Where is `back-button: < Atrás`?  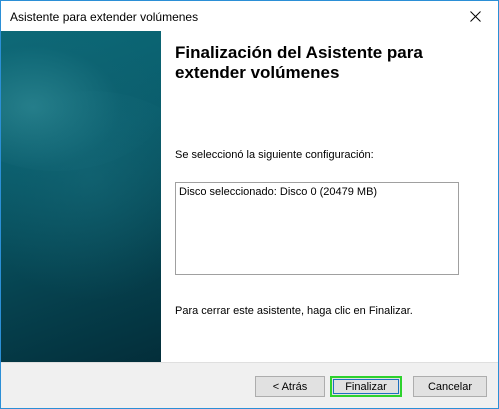 back-button: < Atrás is located at coordinates (290, 386).